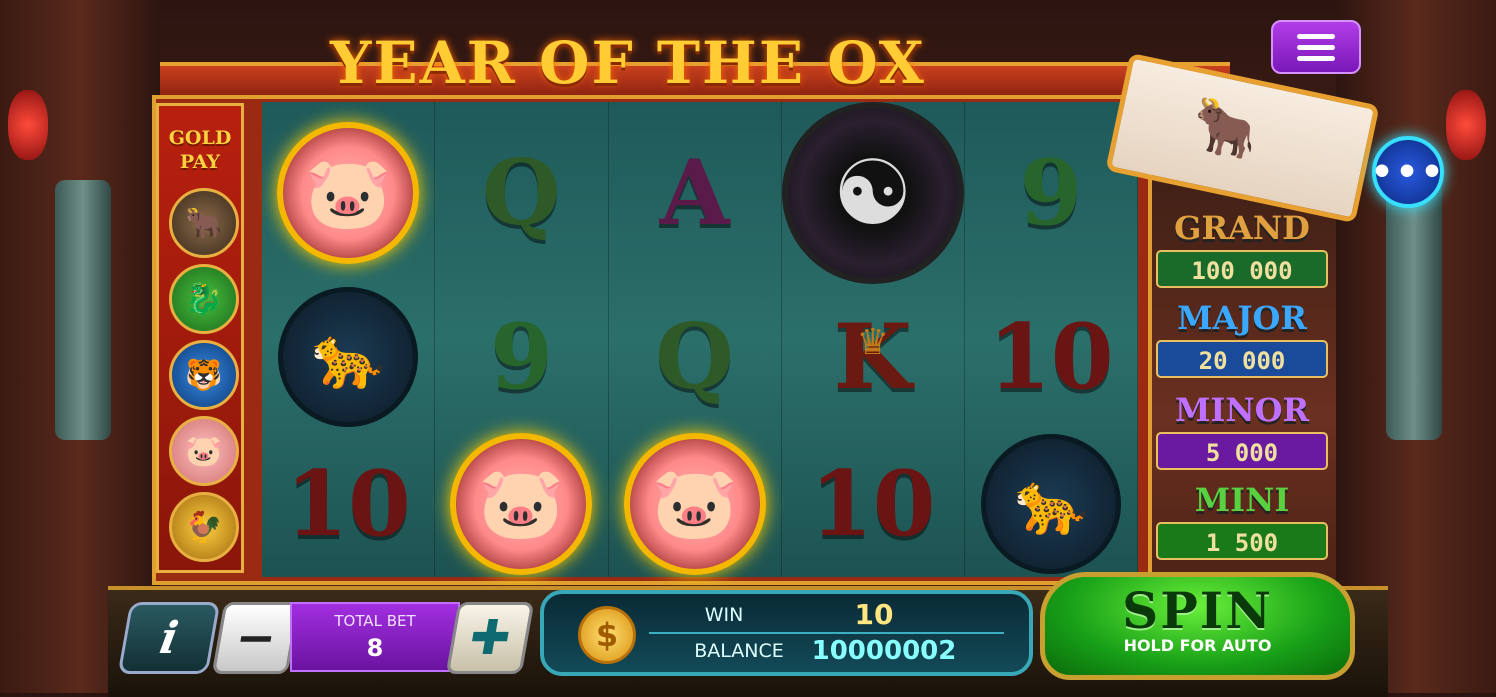  I want to click on jackpot-value: 1 500, so click(1242, 541).